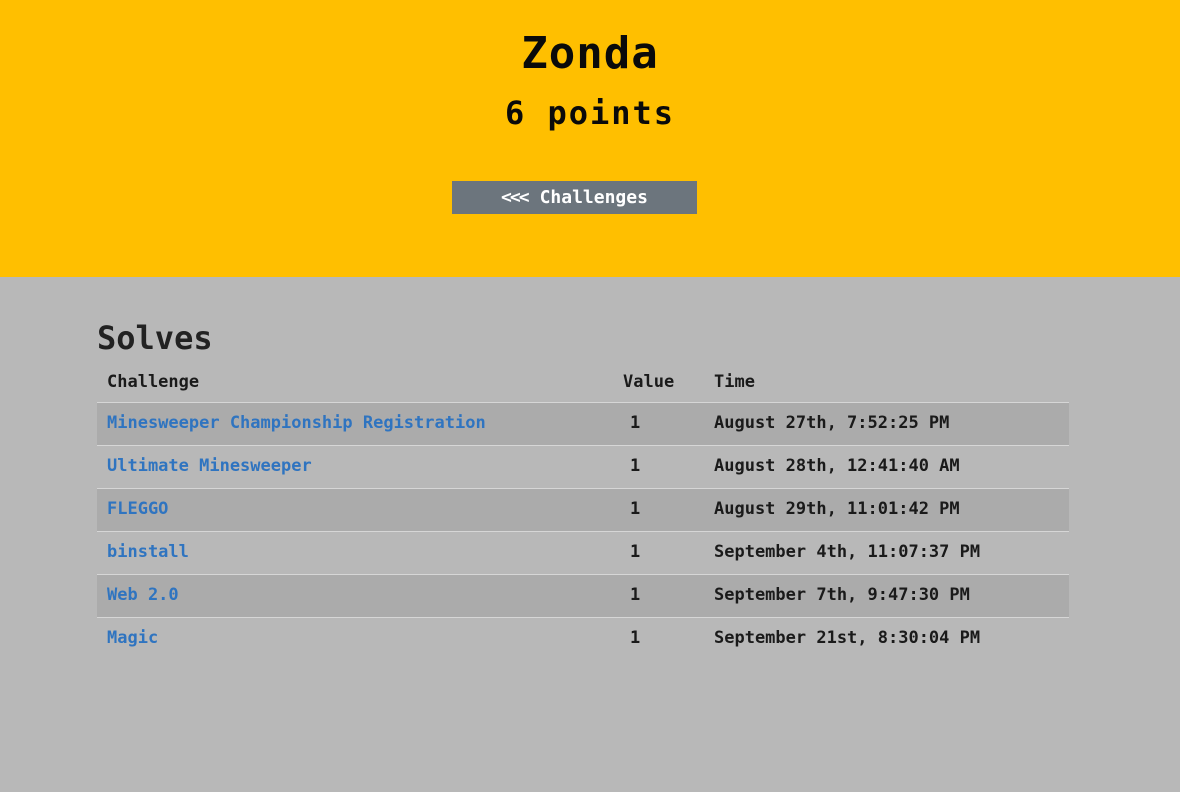 This screenshot has height=792, width=1180. I want to click on team-points: 6 points, so click(590, 113).